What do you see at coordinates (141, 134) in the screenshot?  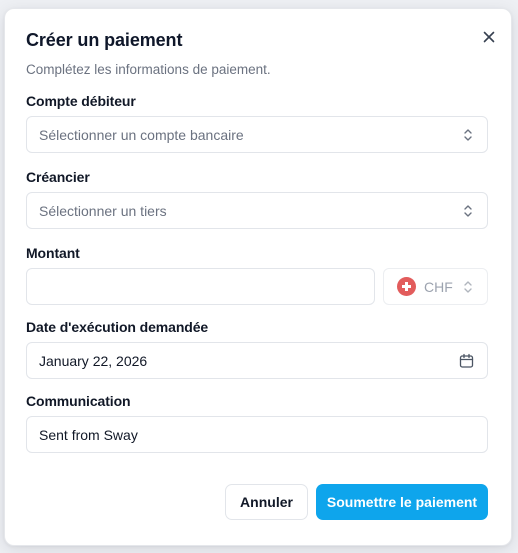 I see `debtor-account-placeholder: Sélectionner un compte bancaire` at bounding box center [141, 134].